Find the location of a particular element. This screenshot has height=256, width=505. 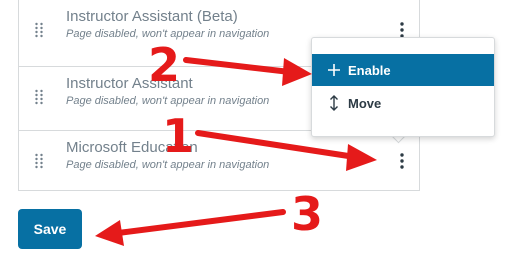

menu-item-move: Move is located at coordinates (403, 103).